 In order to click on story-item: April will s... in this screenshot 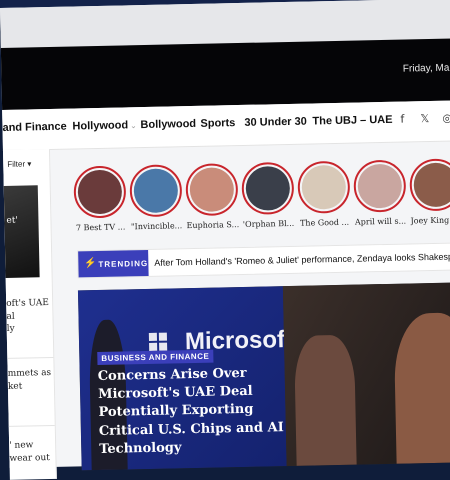, I will do `click(380, 193)`.